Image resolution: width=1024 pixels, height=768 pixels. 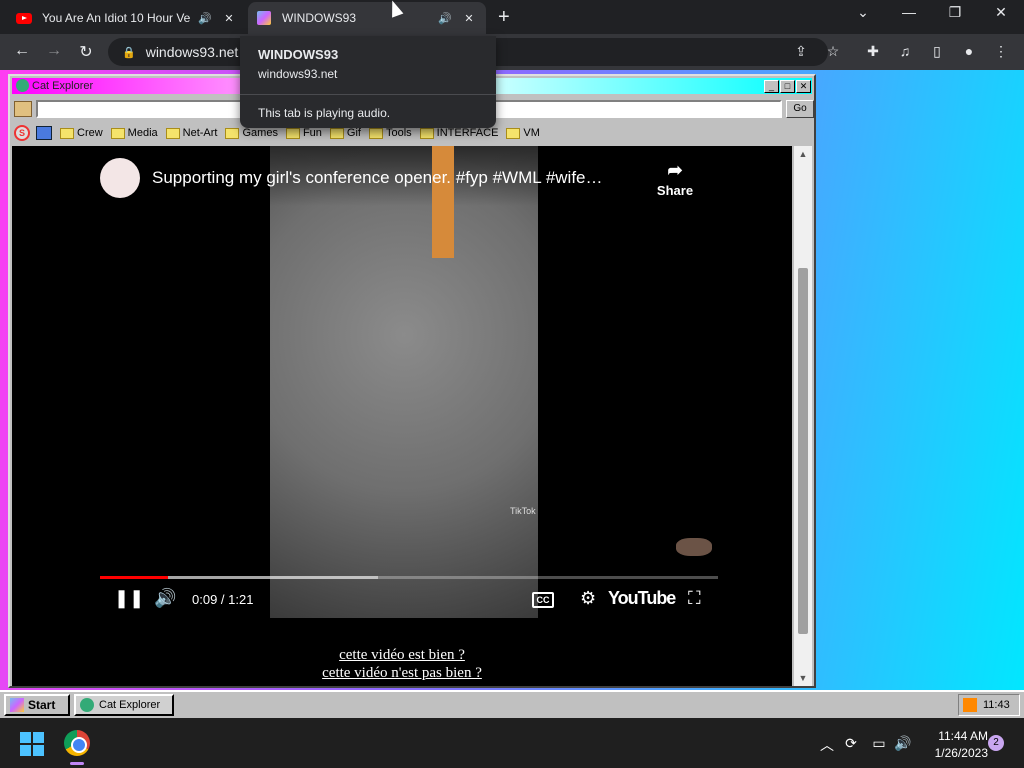 What do you see at coordinates (1001, 12) in the screenshot?
I see `close-window-button: ✕` at bounding box center [1001, 12].